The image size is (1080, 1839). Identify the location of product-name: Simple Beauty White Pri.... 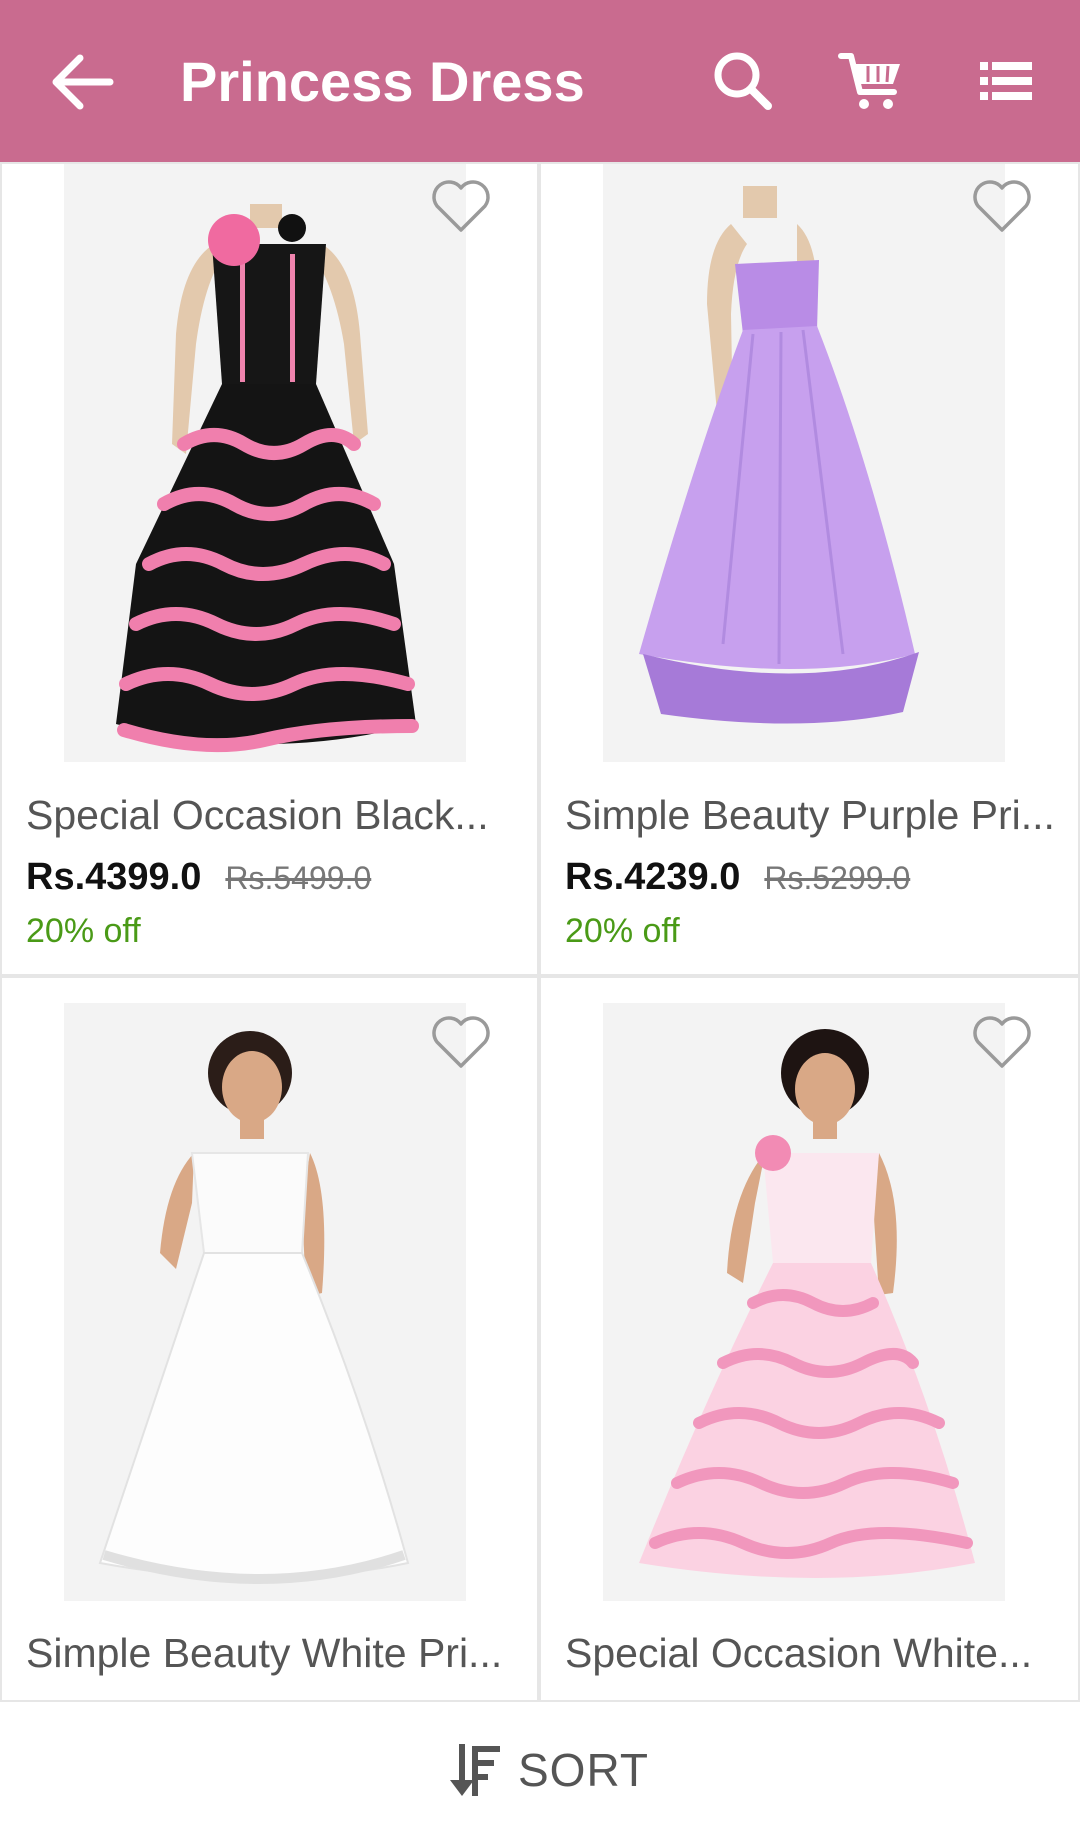
(271, 1653).